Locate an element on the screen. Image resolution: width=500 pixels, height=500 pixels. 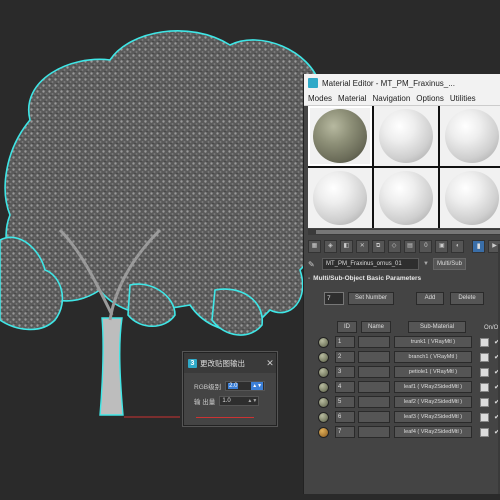
go-to-parent-icon: ▮ is located at coordinates (479, 246).